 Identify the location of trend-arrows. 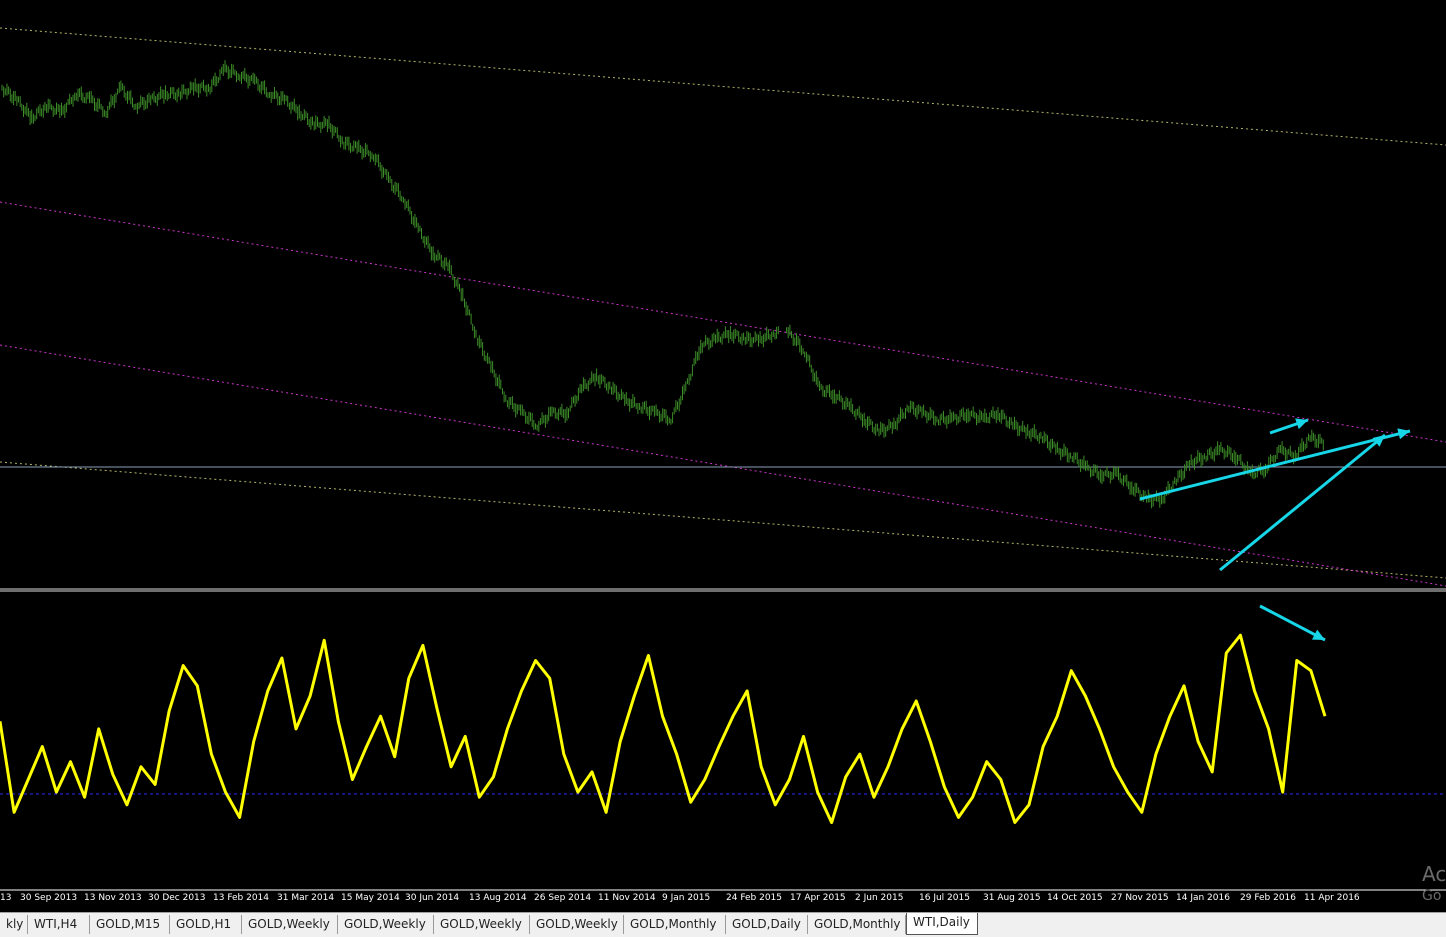
(1275, 530).